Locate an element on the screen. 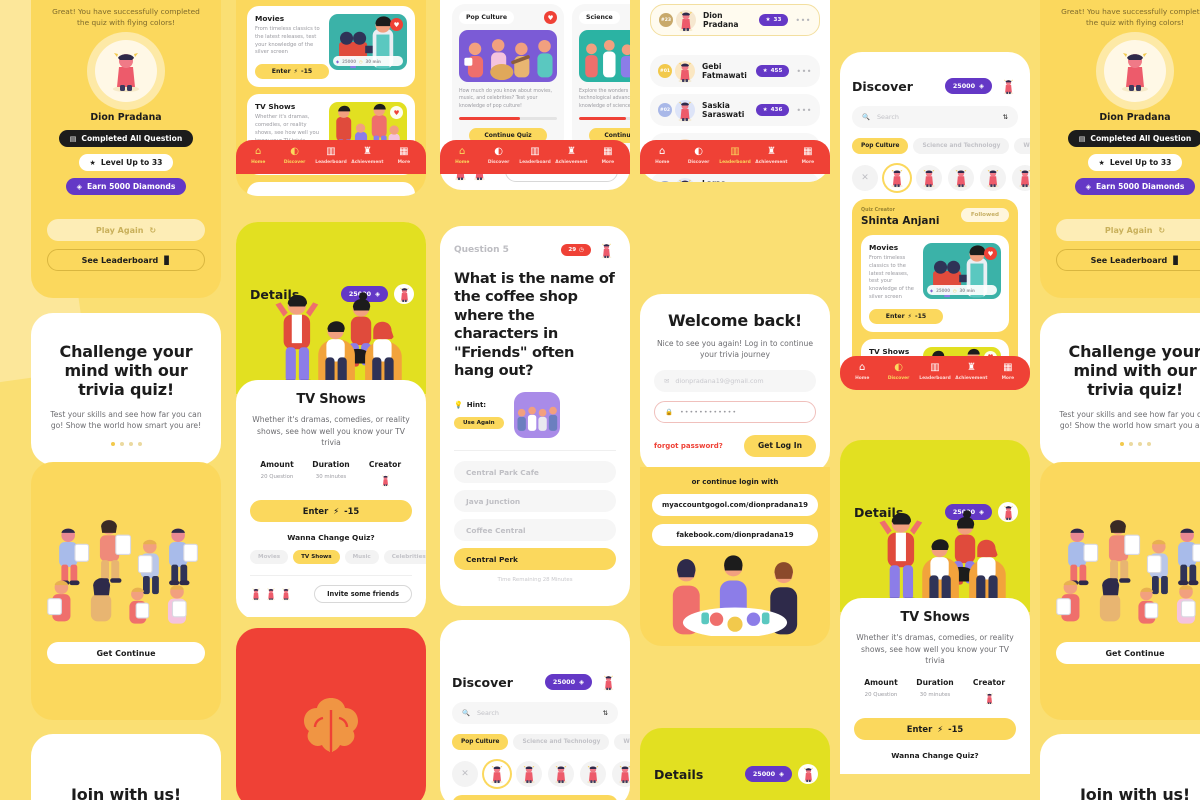 The height and width of the screenshot is (800, 1200). password-input: •••••••••••• is located at coordinates (708, 412).